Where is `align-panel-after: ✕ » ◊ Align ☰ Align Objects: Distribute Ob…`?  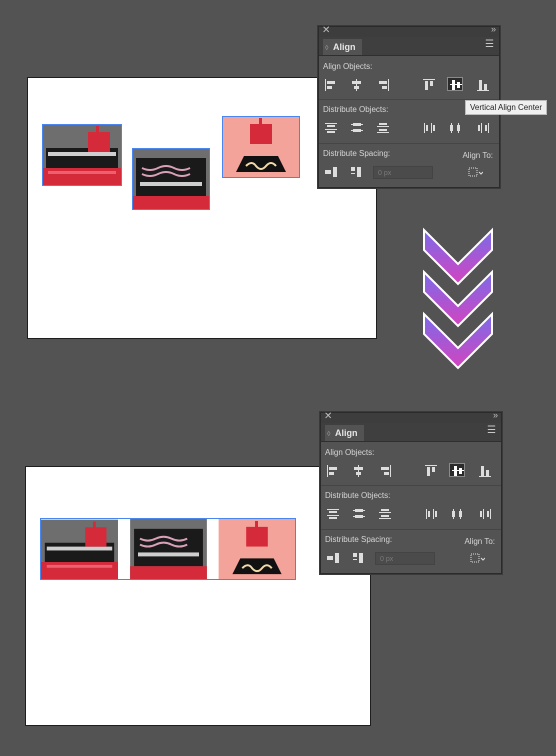
align-panel-after: ✕ » ◊ Align ☰ Align Objects: Distribute Ob… is located at coordinates (411, 492).